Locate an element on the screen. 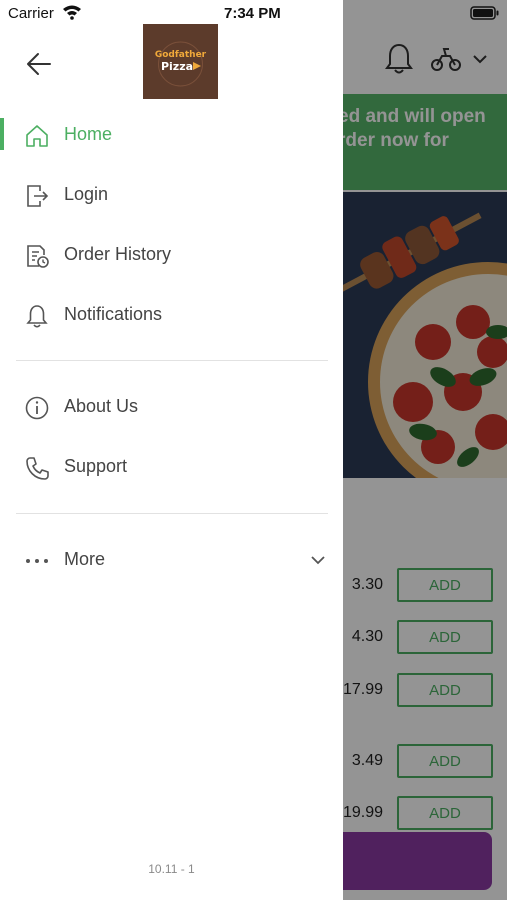  logo-text-line2: Pizza is located at coordinates (177, 66).